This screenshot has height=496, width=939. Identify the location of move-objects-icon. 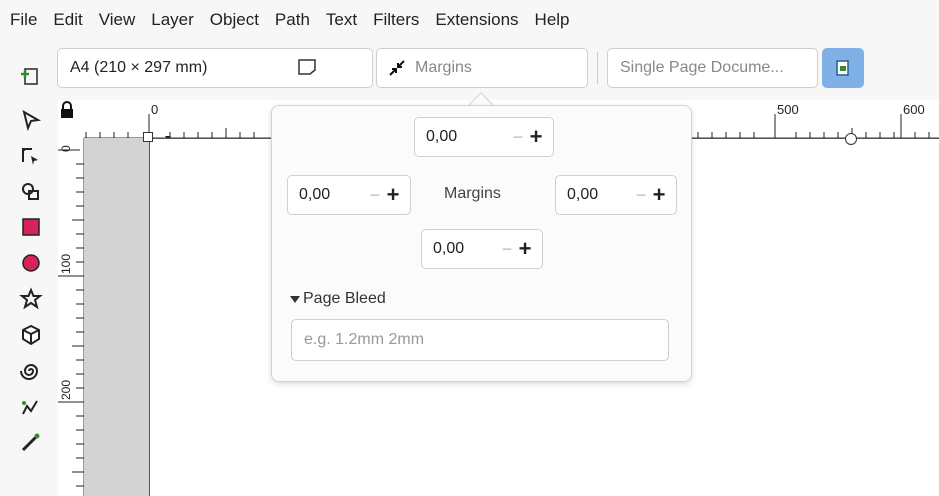
(842, 68).